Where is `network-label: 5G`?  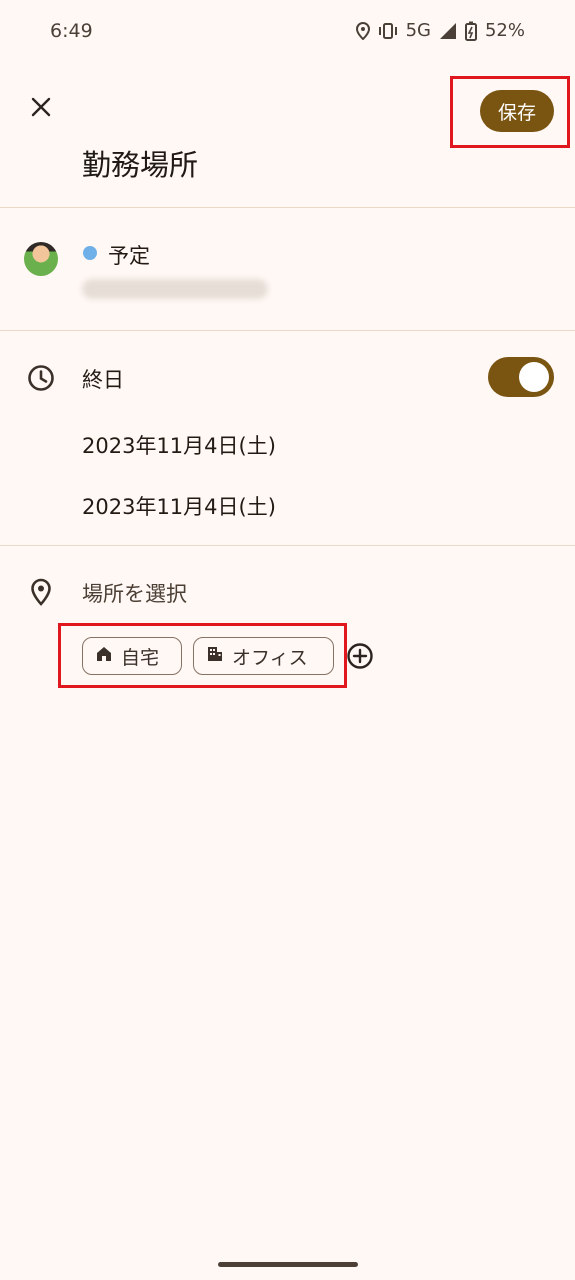
network-label: 5G is located at coordinates (418, 30).